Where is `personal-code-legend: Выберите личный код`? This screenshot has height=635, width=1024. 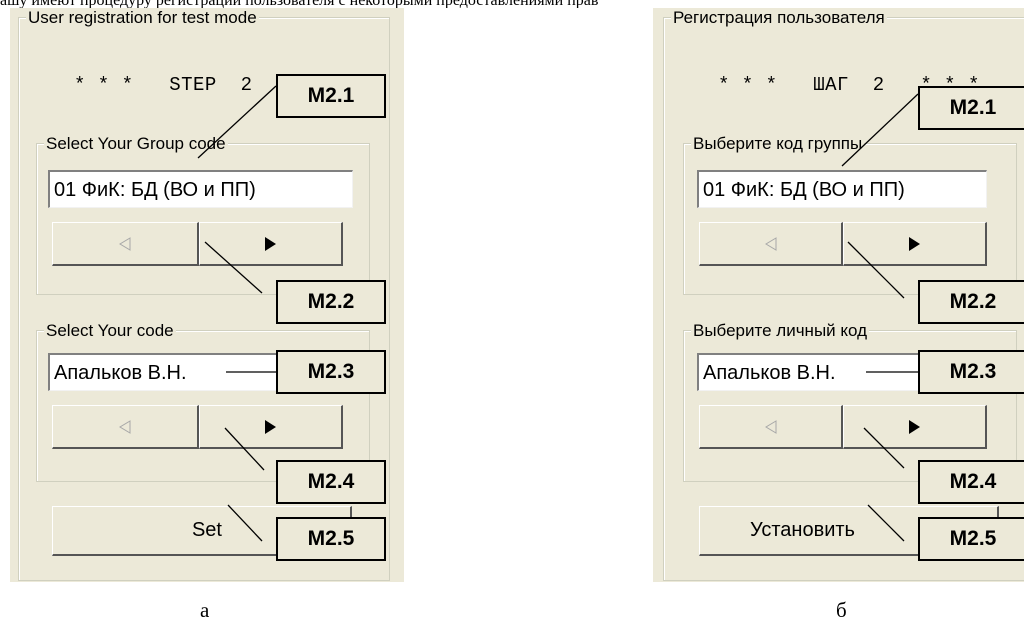 personal-code-legend: Выберите личный код is located at coordinates (780, 331).